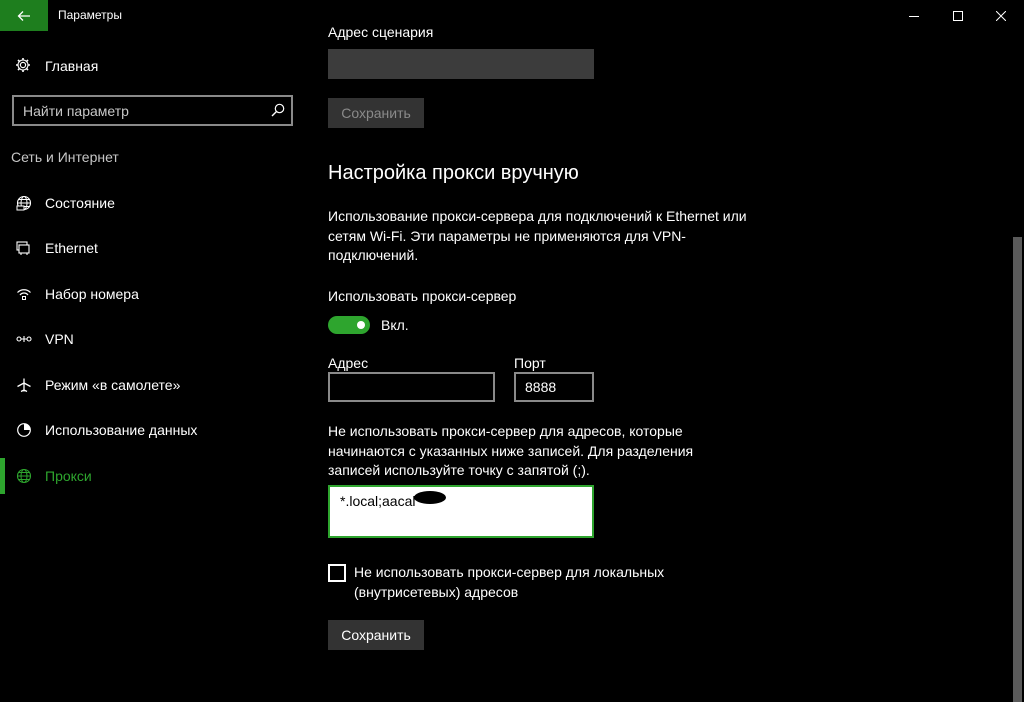 This screenshot has width=1024, height=702. Describe the element at coordinates (113, 385) in the screenshot. I see `sidebar-item-label: Режим «в самолете»` at that location.